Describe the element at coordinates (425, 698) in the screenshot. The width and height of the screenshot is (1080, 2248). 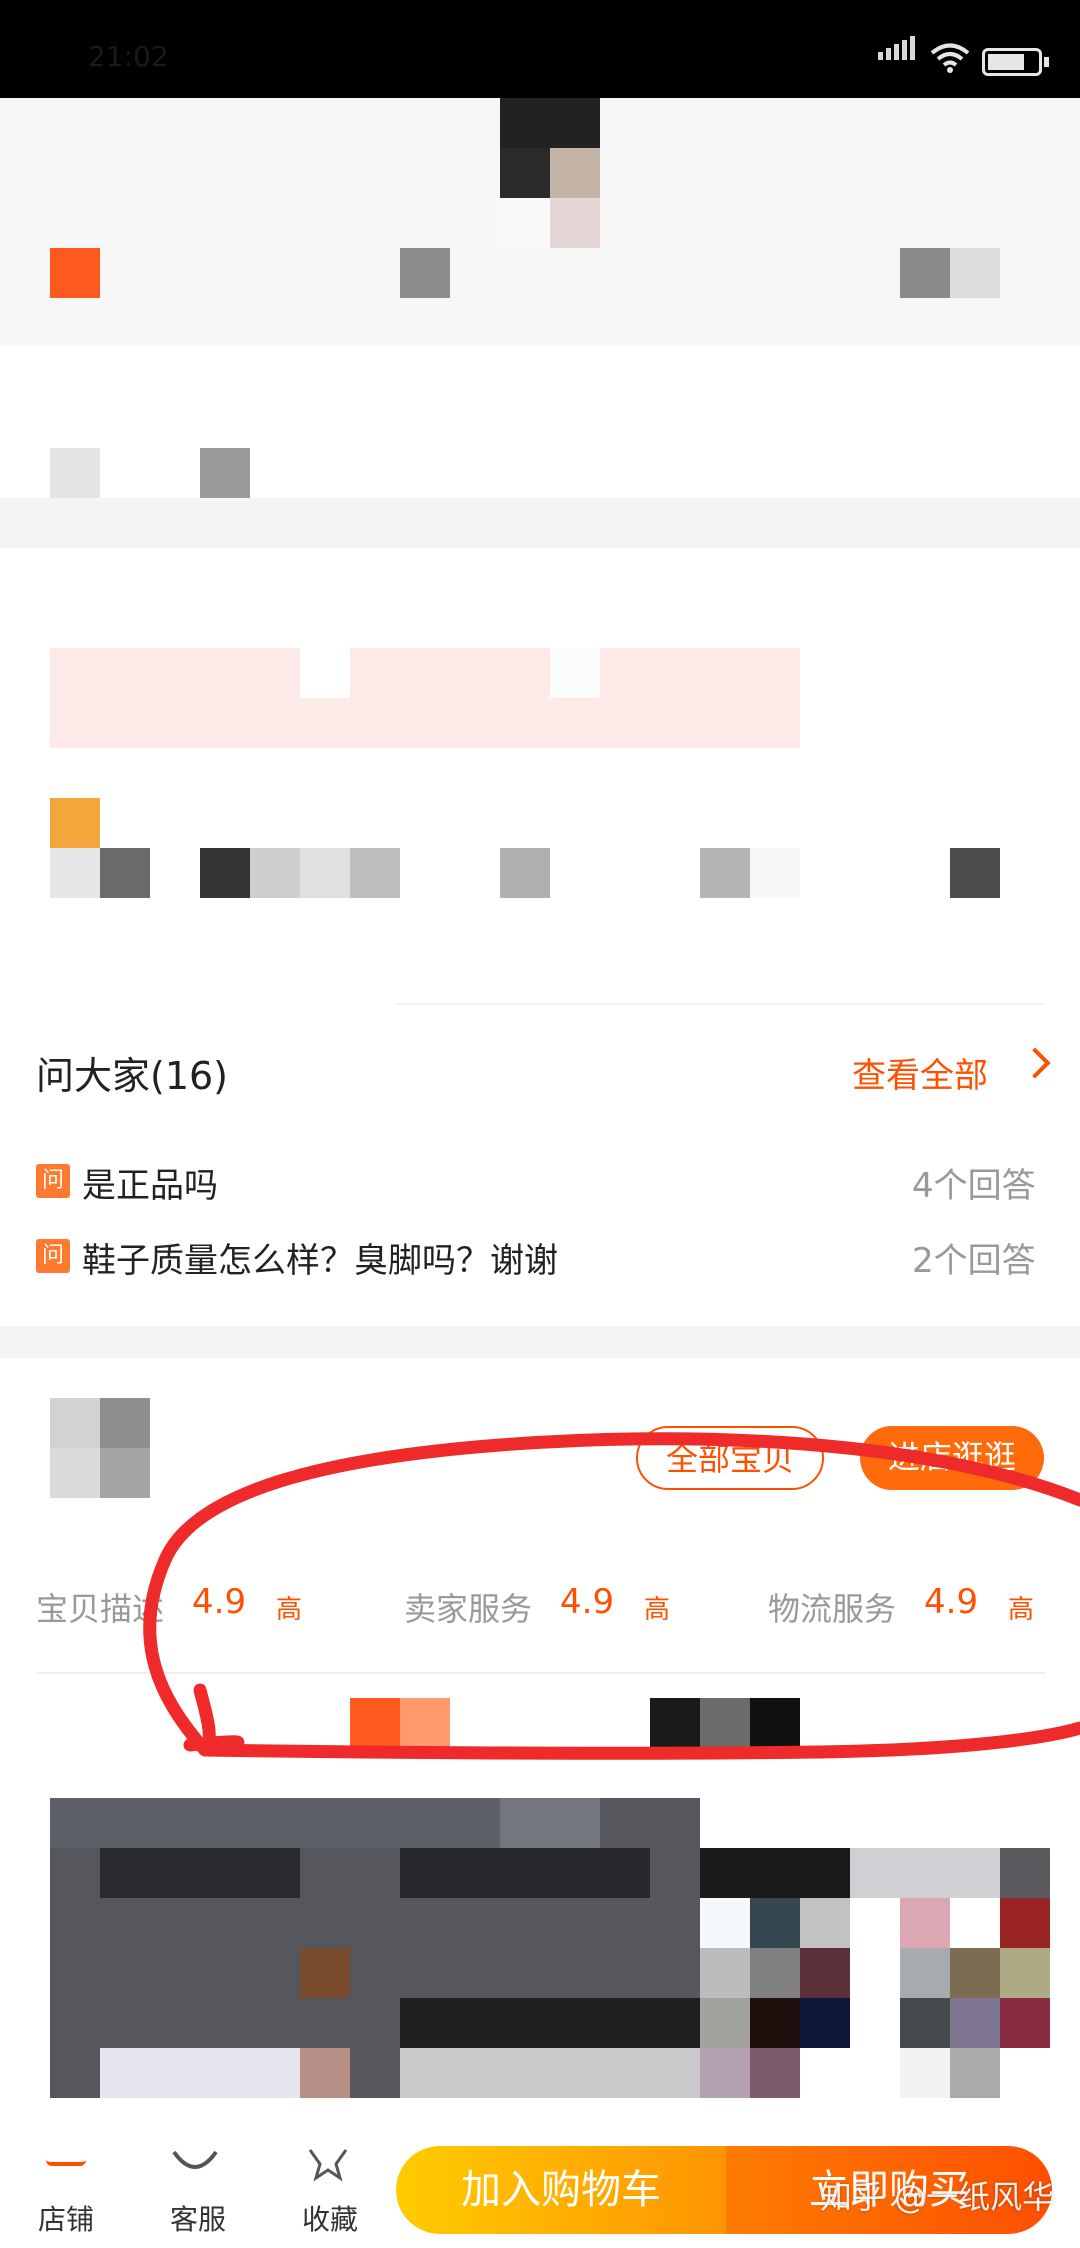
I see `pixelated-banner` at that location.